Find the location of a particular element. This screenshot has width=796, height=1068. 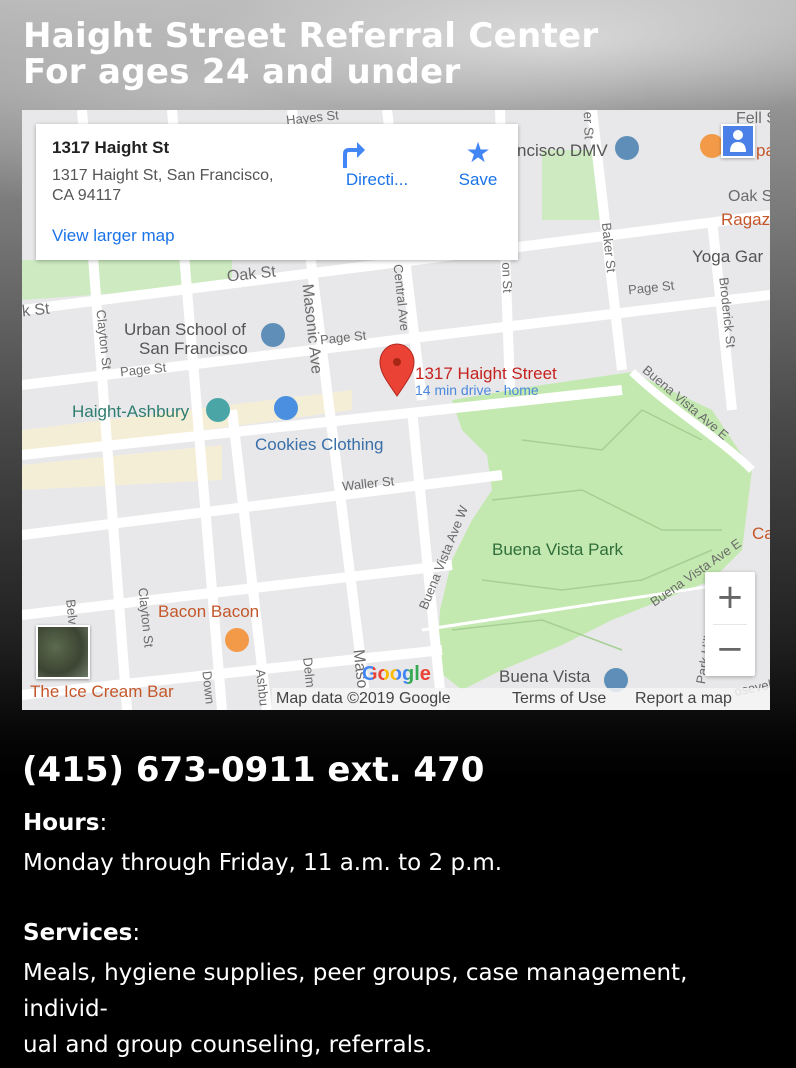

marker-sublabel: 14 min drive - home is located at coordinates (477, 390).